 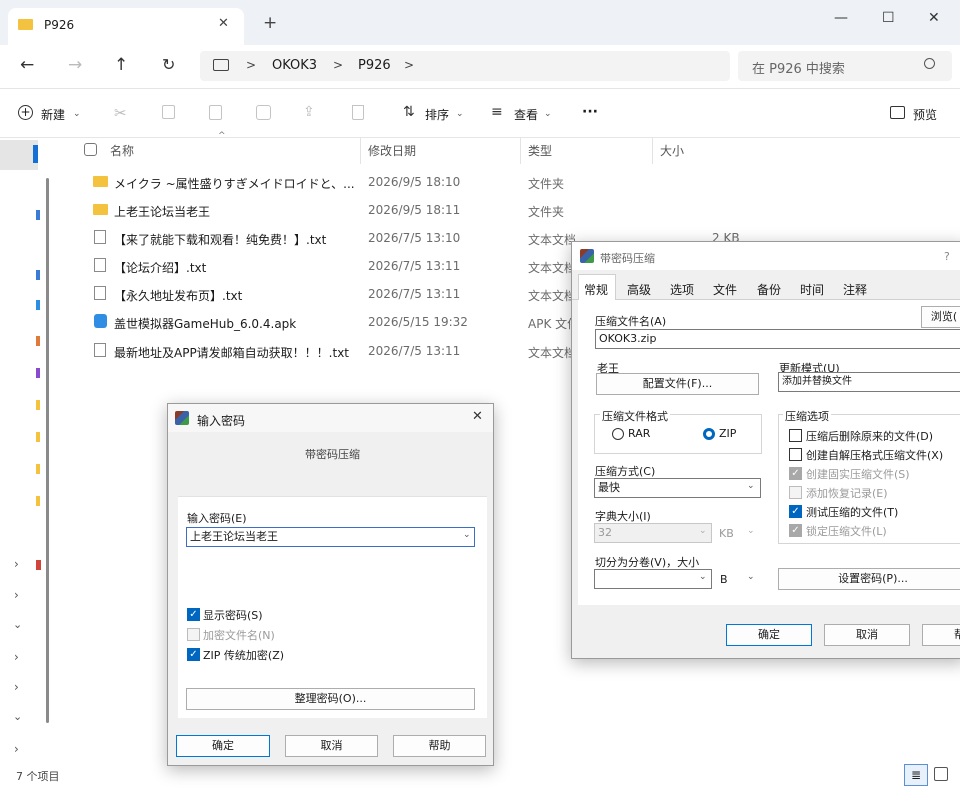 I want to click on tab-backup: 备份, so click(x=769, y=289).